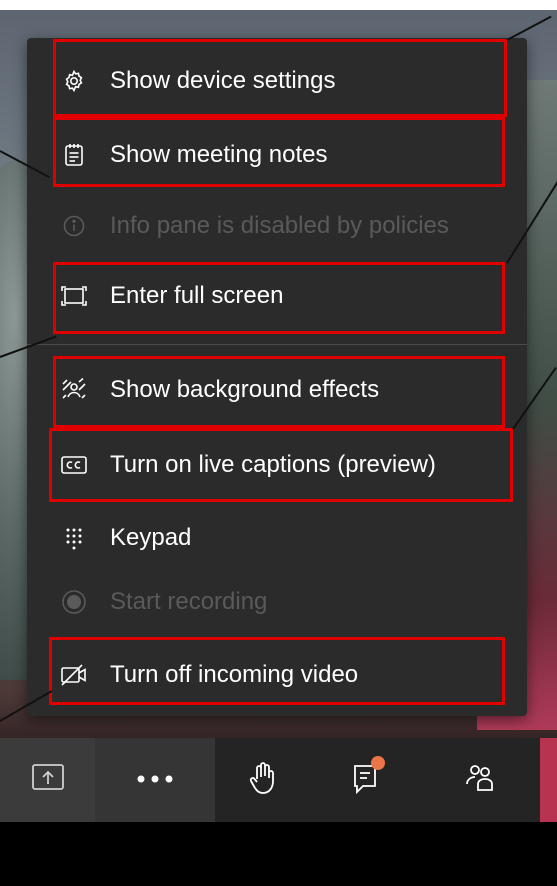  I want to click on notes-icon, so click(74, 155).